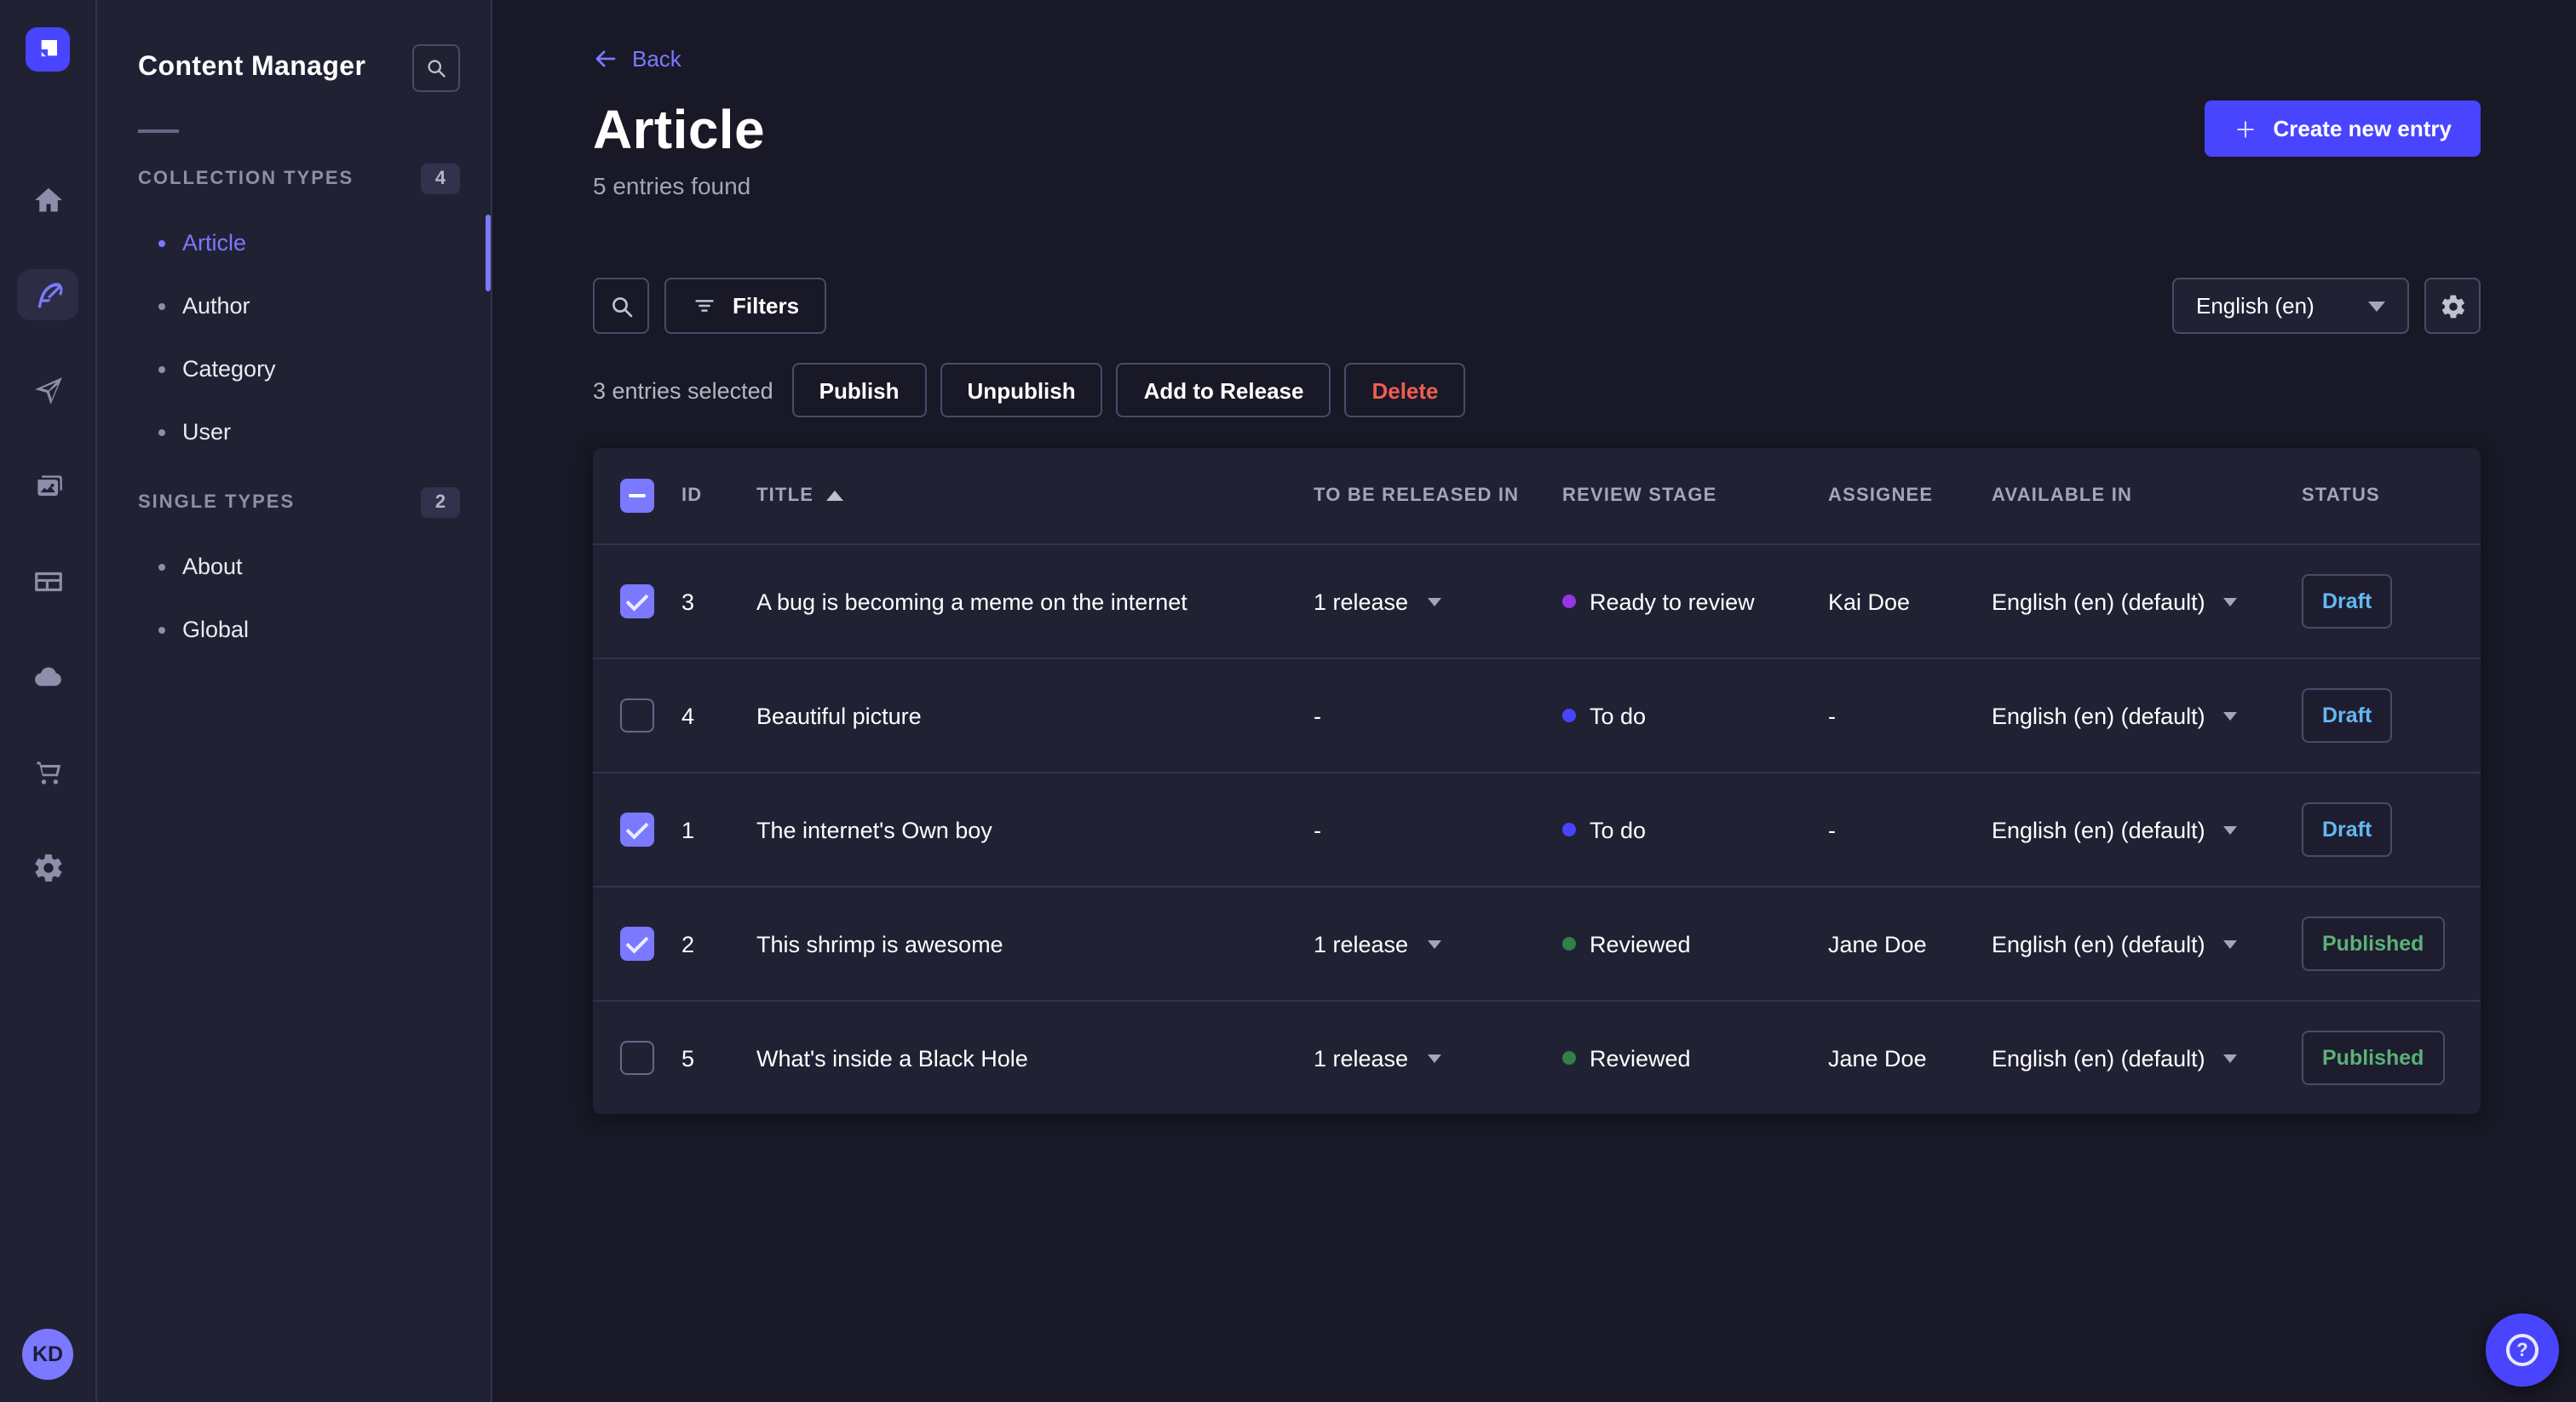 Image resolution: width=2576 pixels, height=1402 pixels. Describe the element at coordinates (1619, 830) in the screenshot. I see `row-stage-label: To do` at that location.